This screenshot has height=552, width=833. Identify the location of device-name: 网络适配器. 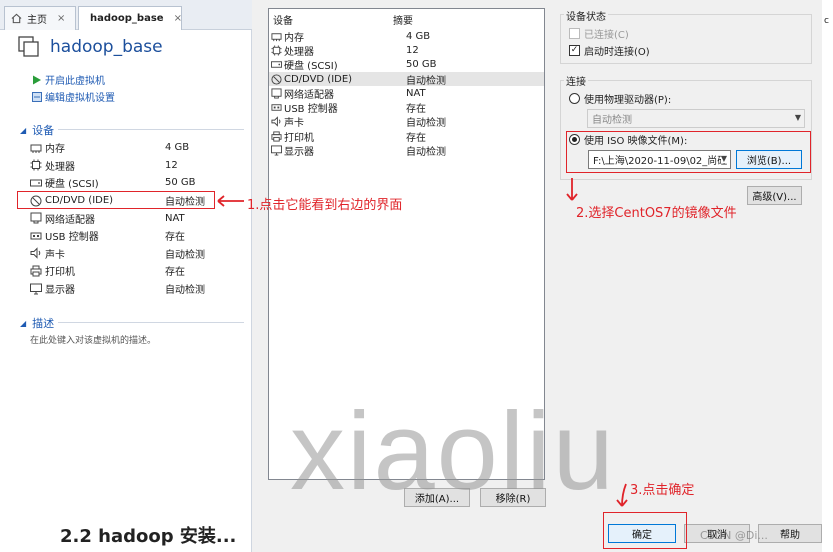
(70, 220).